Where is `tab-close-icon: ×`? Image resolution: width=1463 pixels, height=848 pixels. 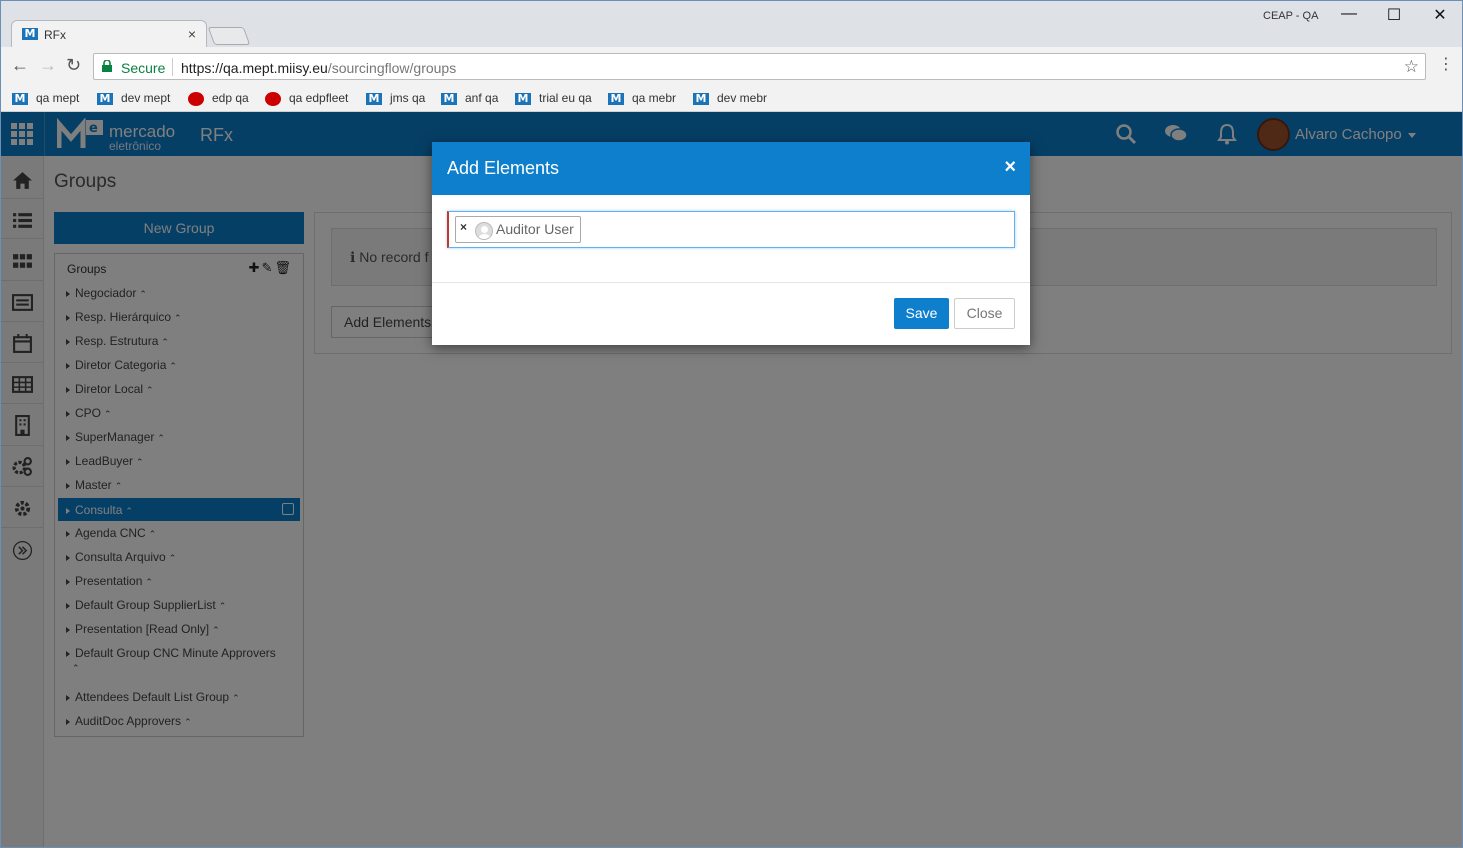 tab-close-icon: × is located at coordinates (192, 34).